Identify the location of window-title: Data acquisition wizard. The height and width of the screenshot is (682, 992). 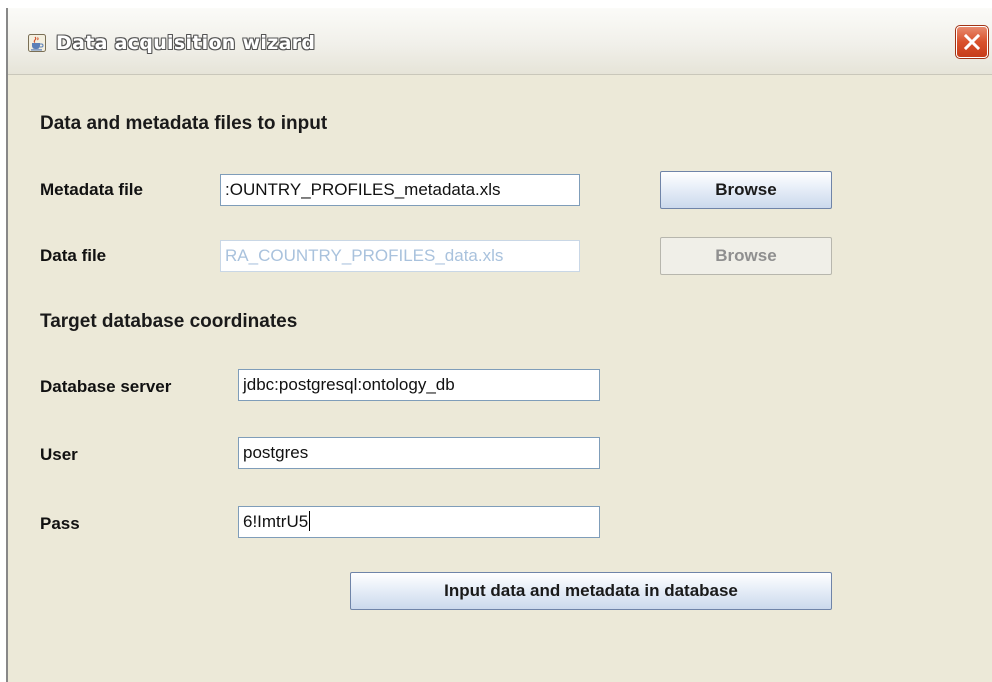
(186, 43).